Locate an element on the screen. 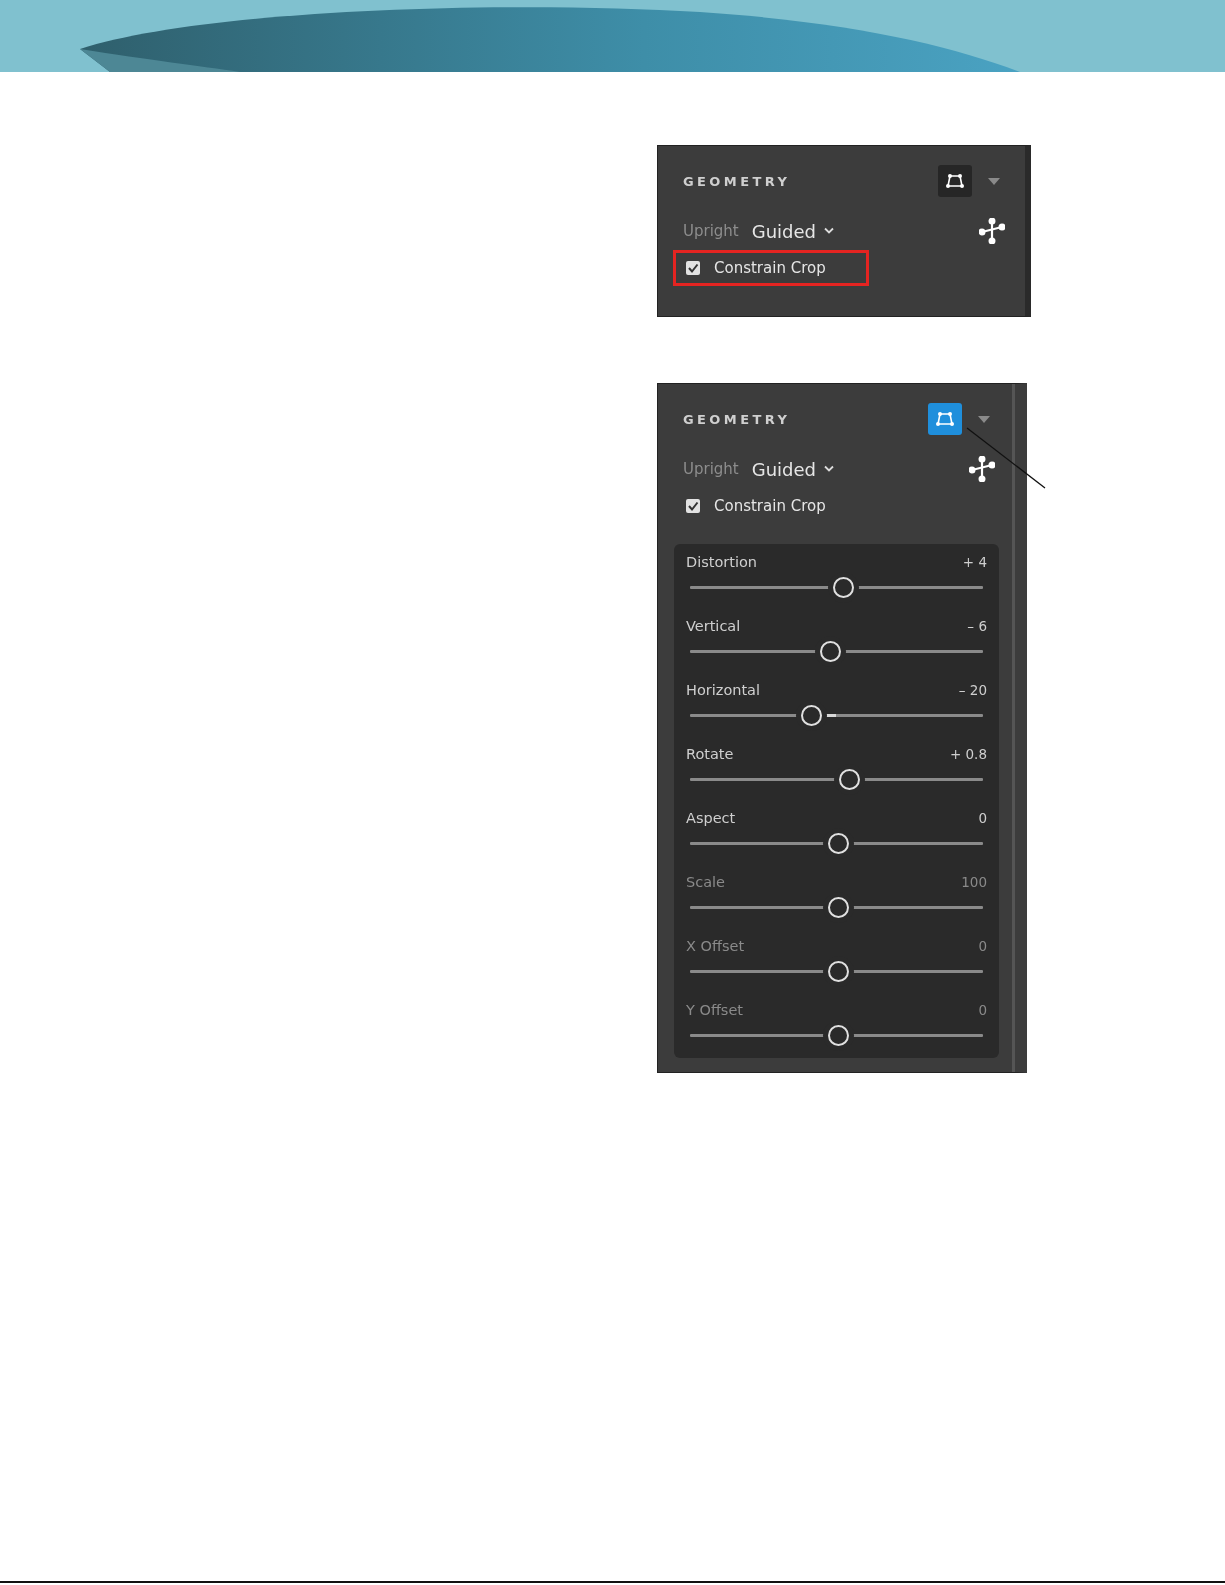  upright-tool-button is located at coordinates (955, 181).